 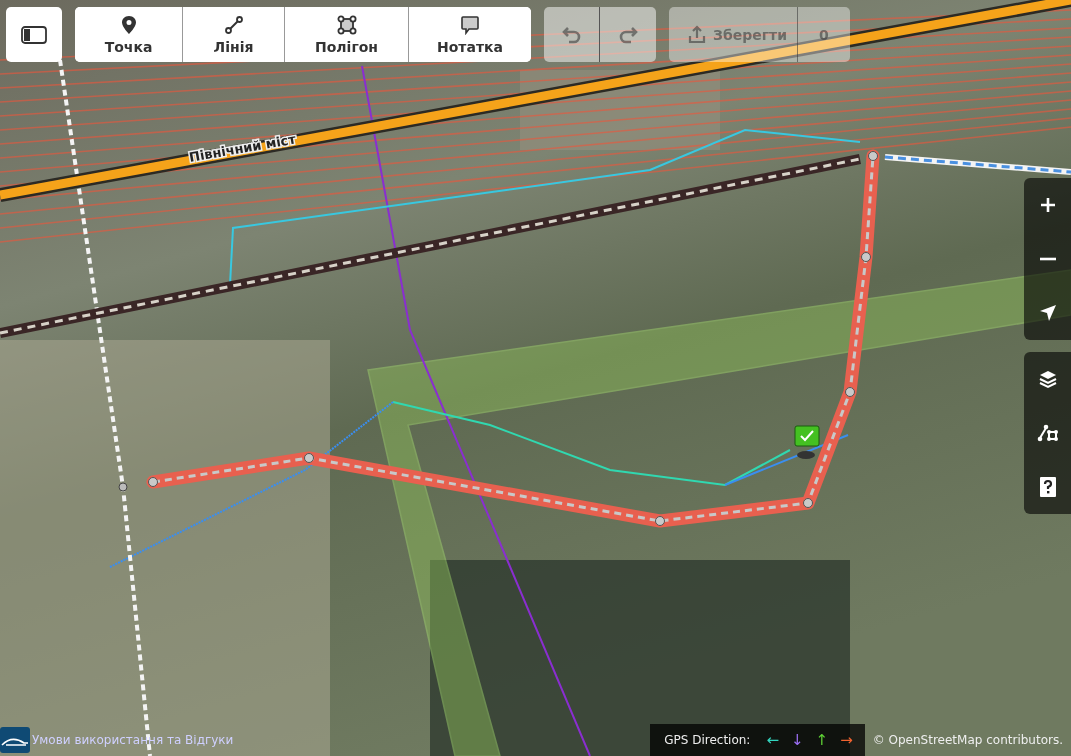 I want to click on plus-icon, so click(x=1047, y=205).